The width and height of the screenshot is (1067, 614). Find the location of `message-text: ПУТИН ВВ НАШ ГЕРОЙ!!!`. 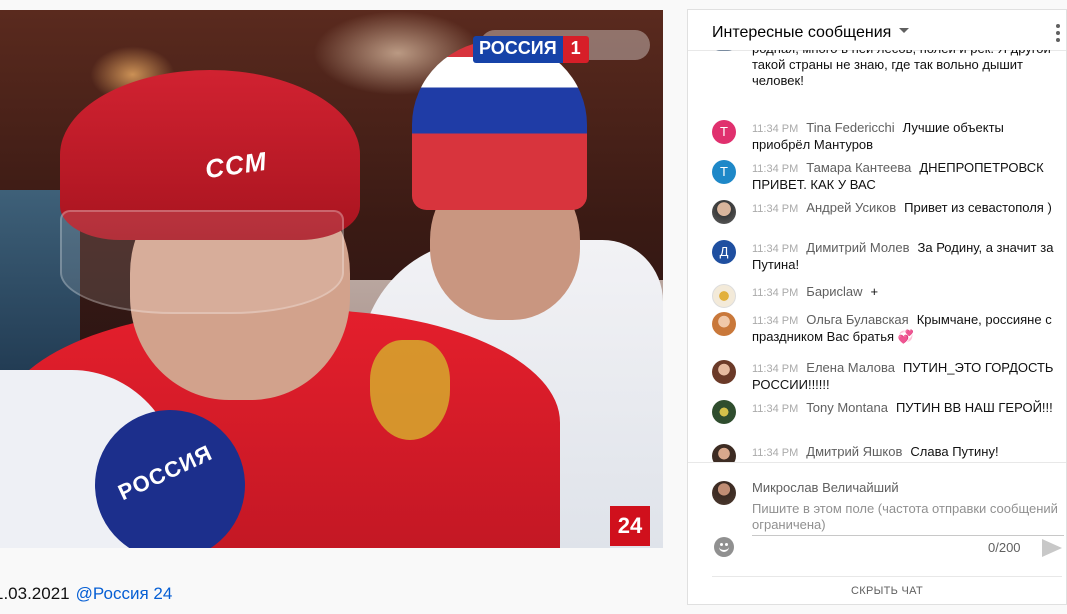

message-text: ПУТИН ВВ НАШ ГЕРОЙ!!! is located at coordinates (974, 407).